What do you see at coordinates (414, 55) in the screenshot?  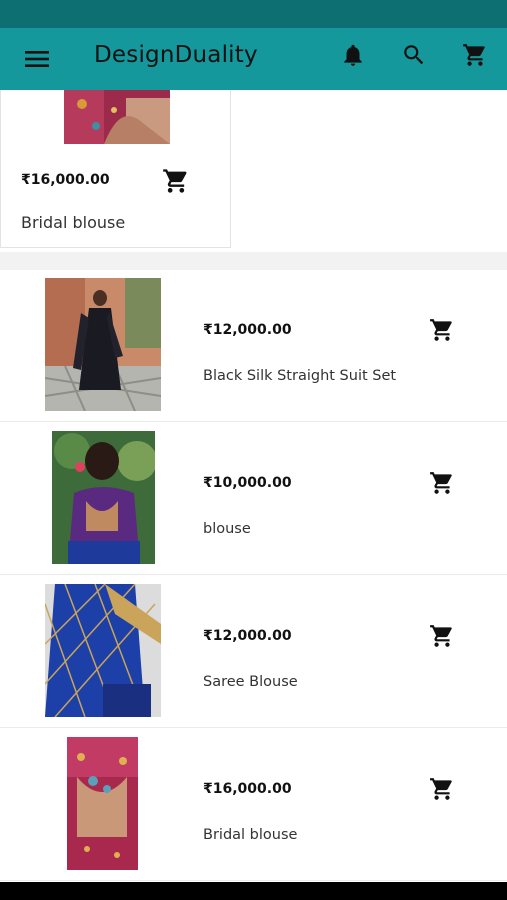 I see `search-icon` at bounding box center [414, 55].